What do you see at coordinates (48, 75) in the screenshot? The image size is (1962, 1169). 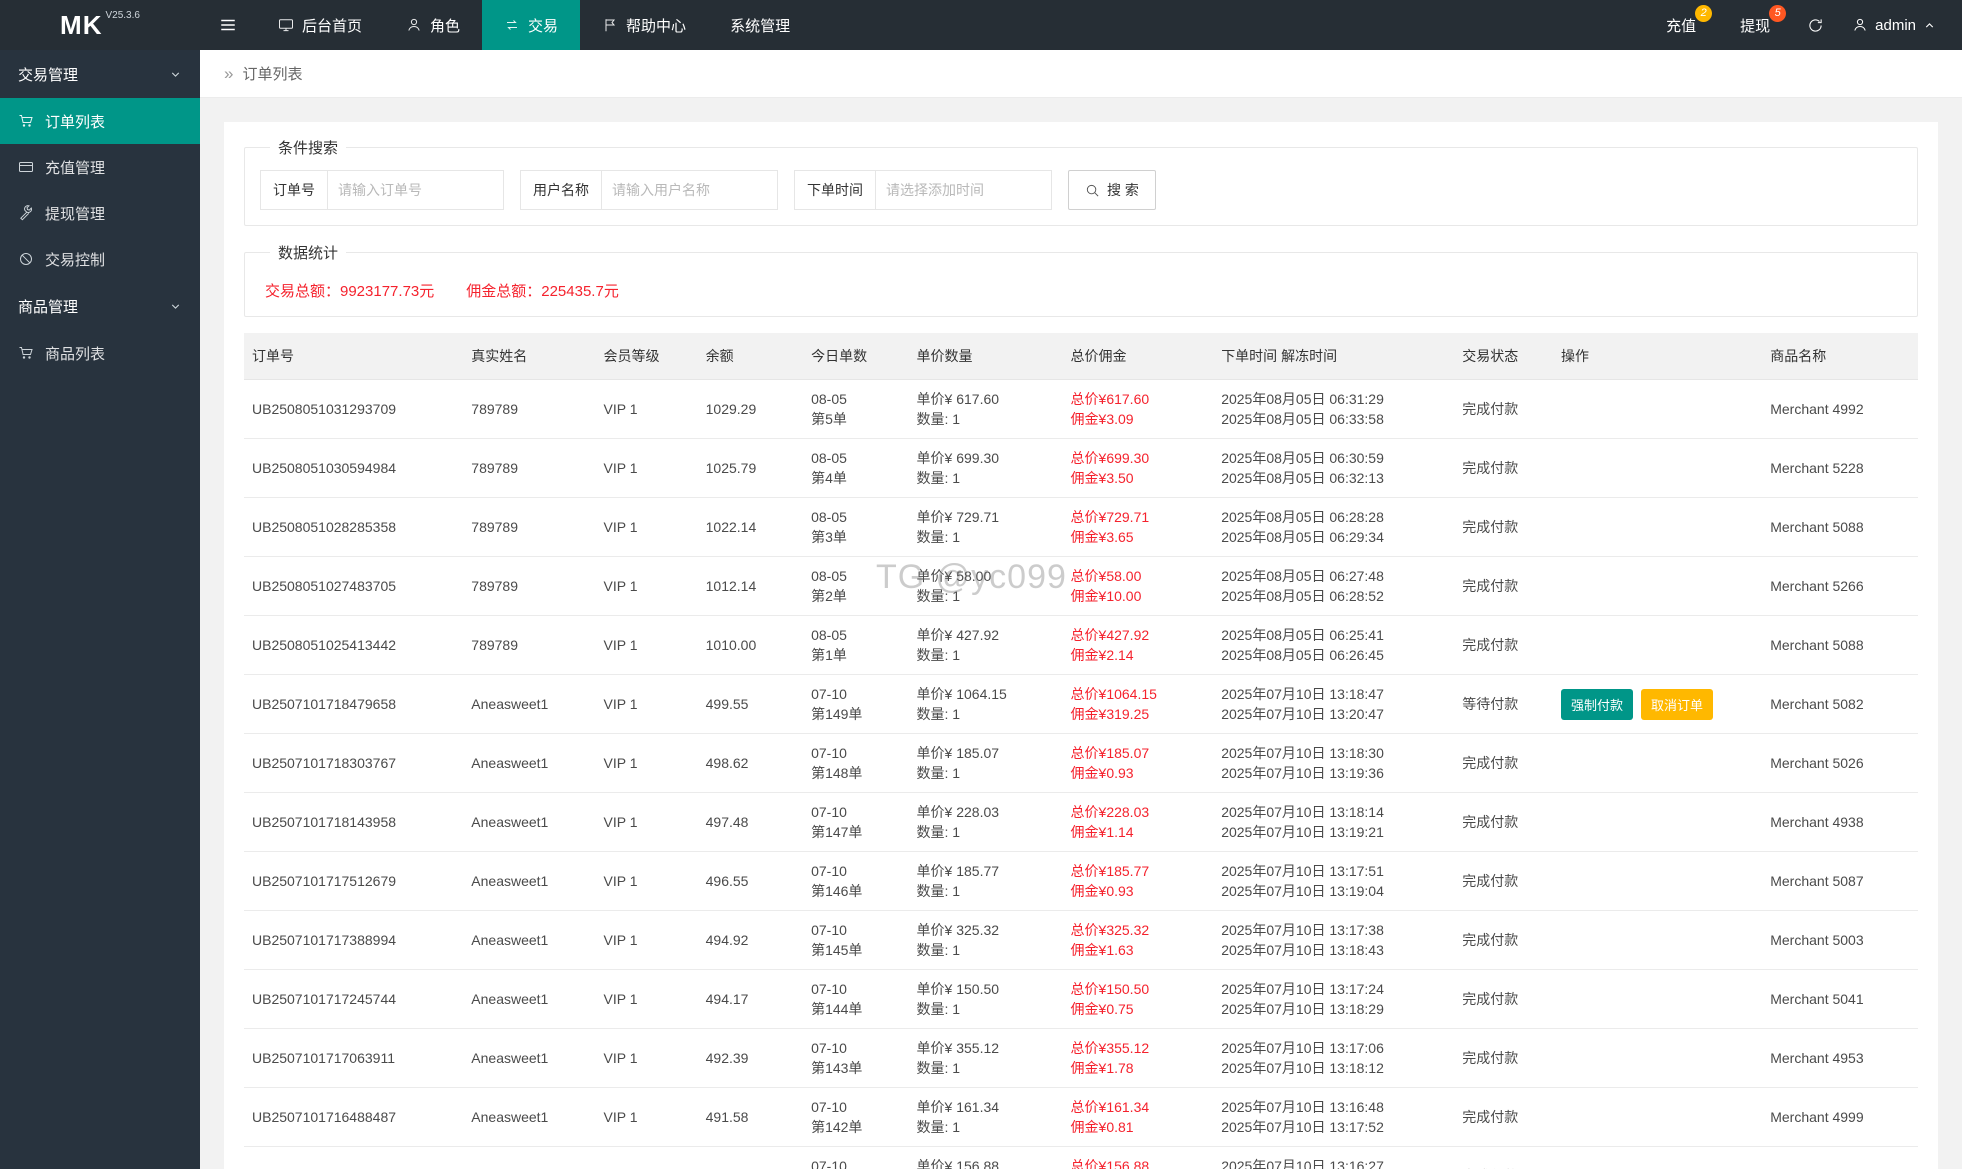 I see `sidebar-group-label: 交易管理` at bounding box center [48, 75].